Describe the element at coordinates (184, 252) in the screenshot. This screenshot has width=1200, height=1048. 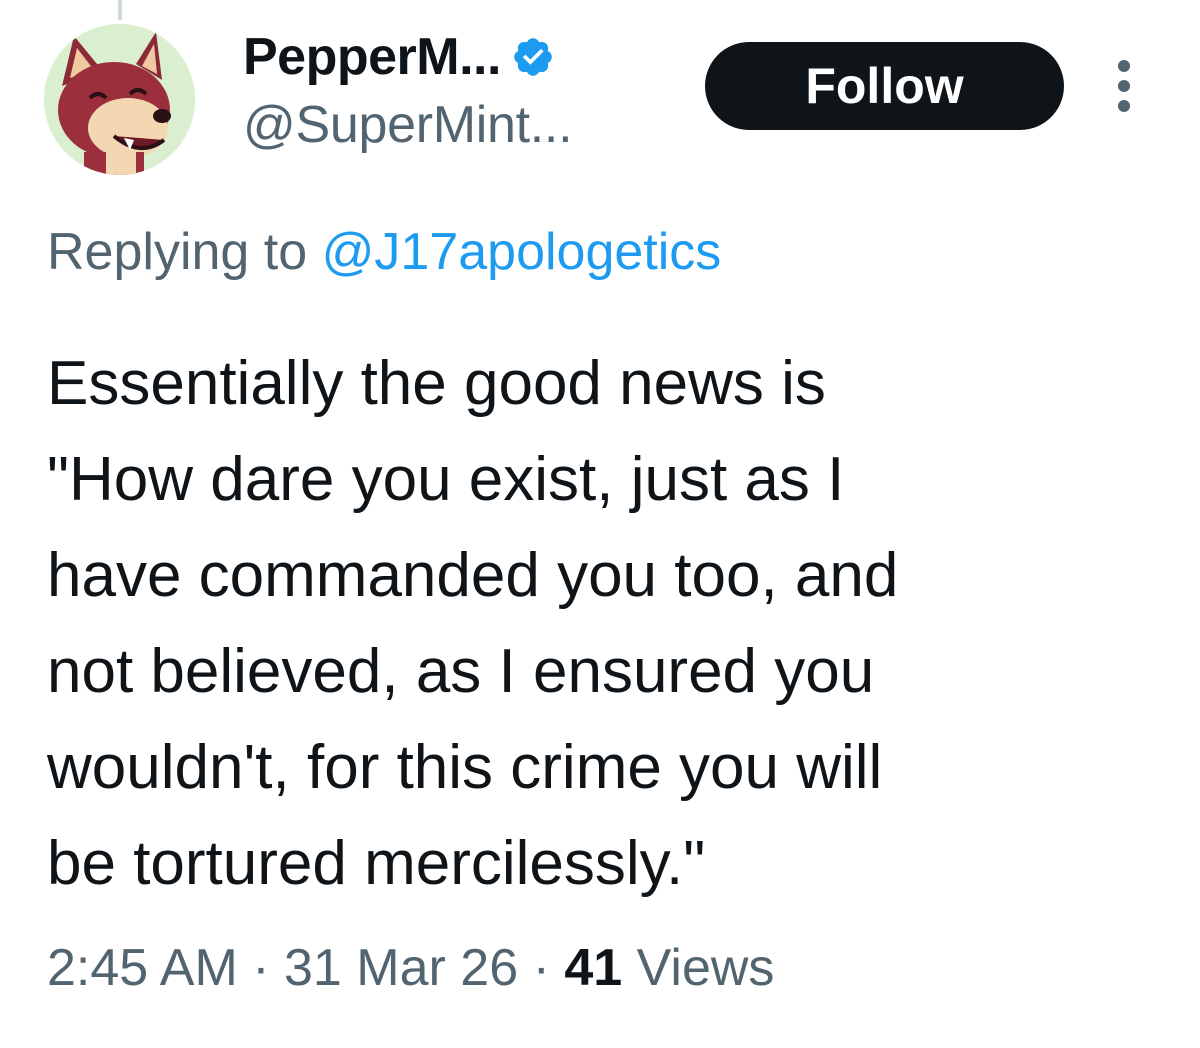
I see `replying-to-label: Replying to` at that location.